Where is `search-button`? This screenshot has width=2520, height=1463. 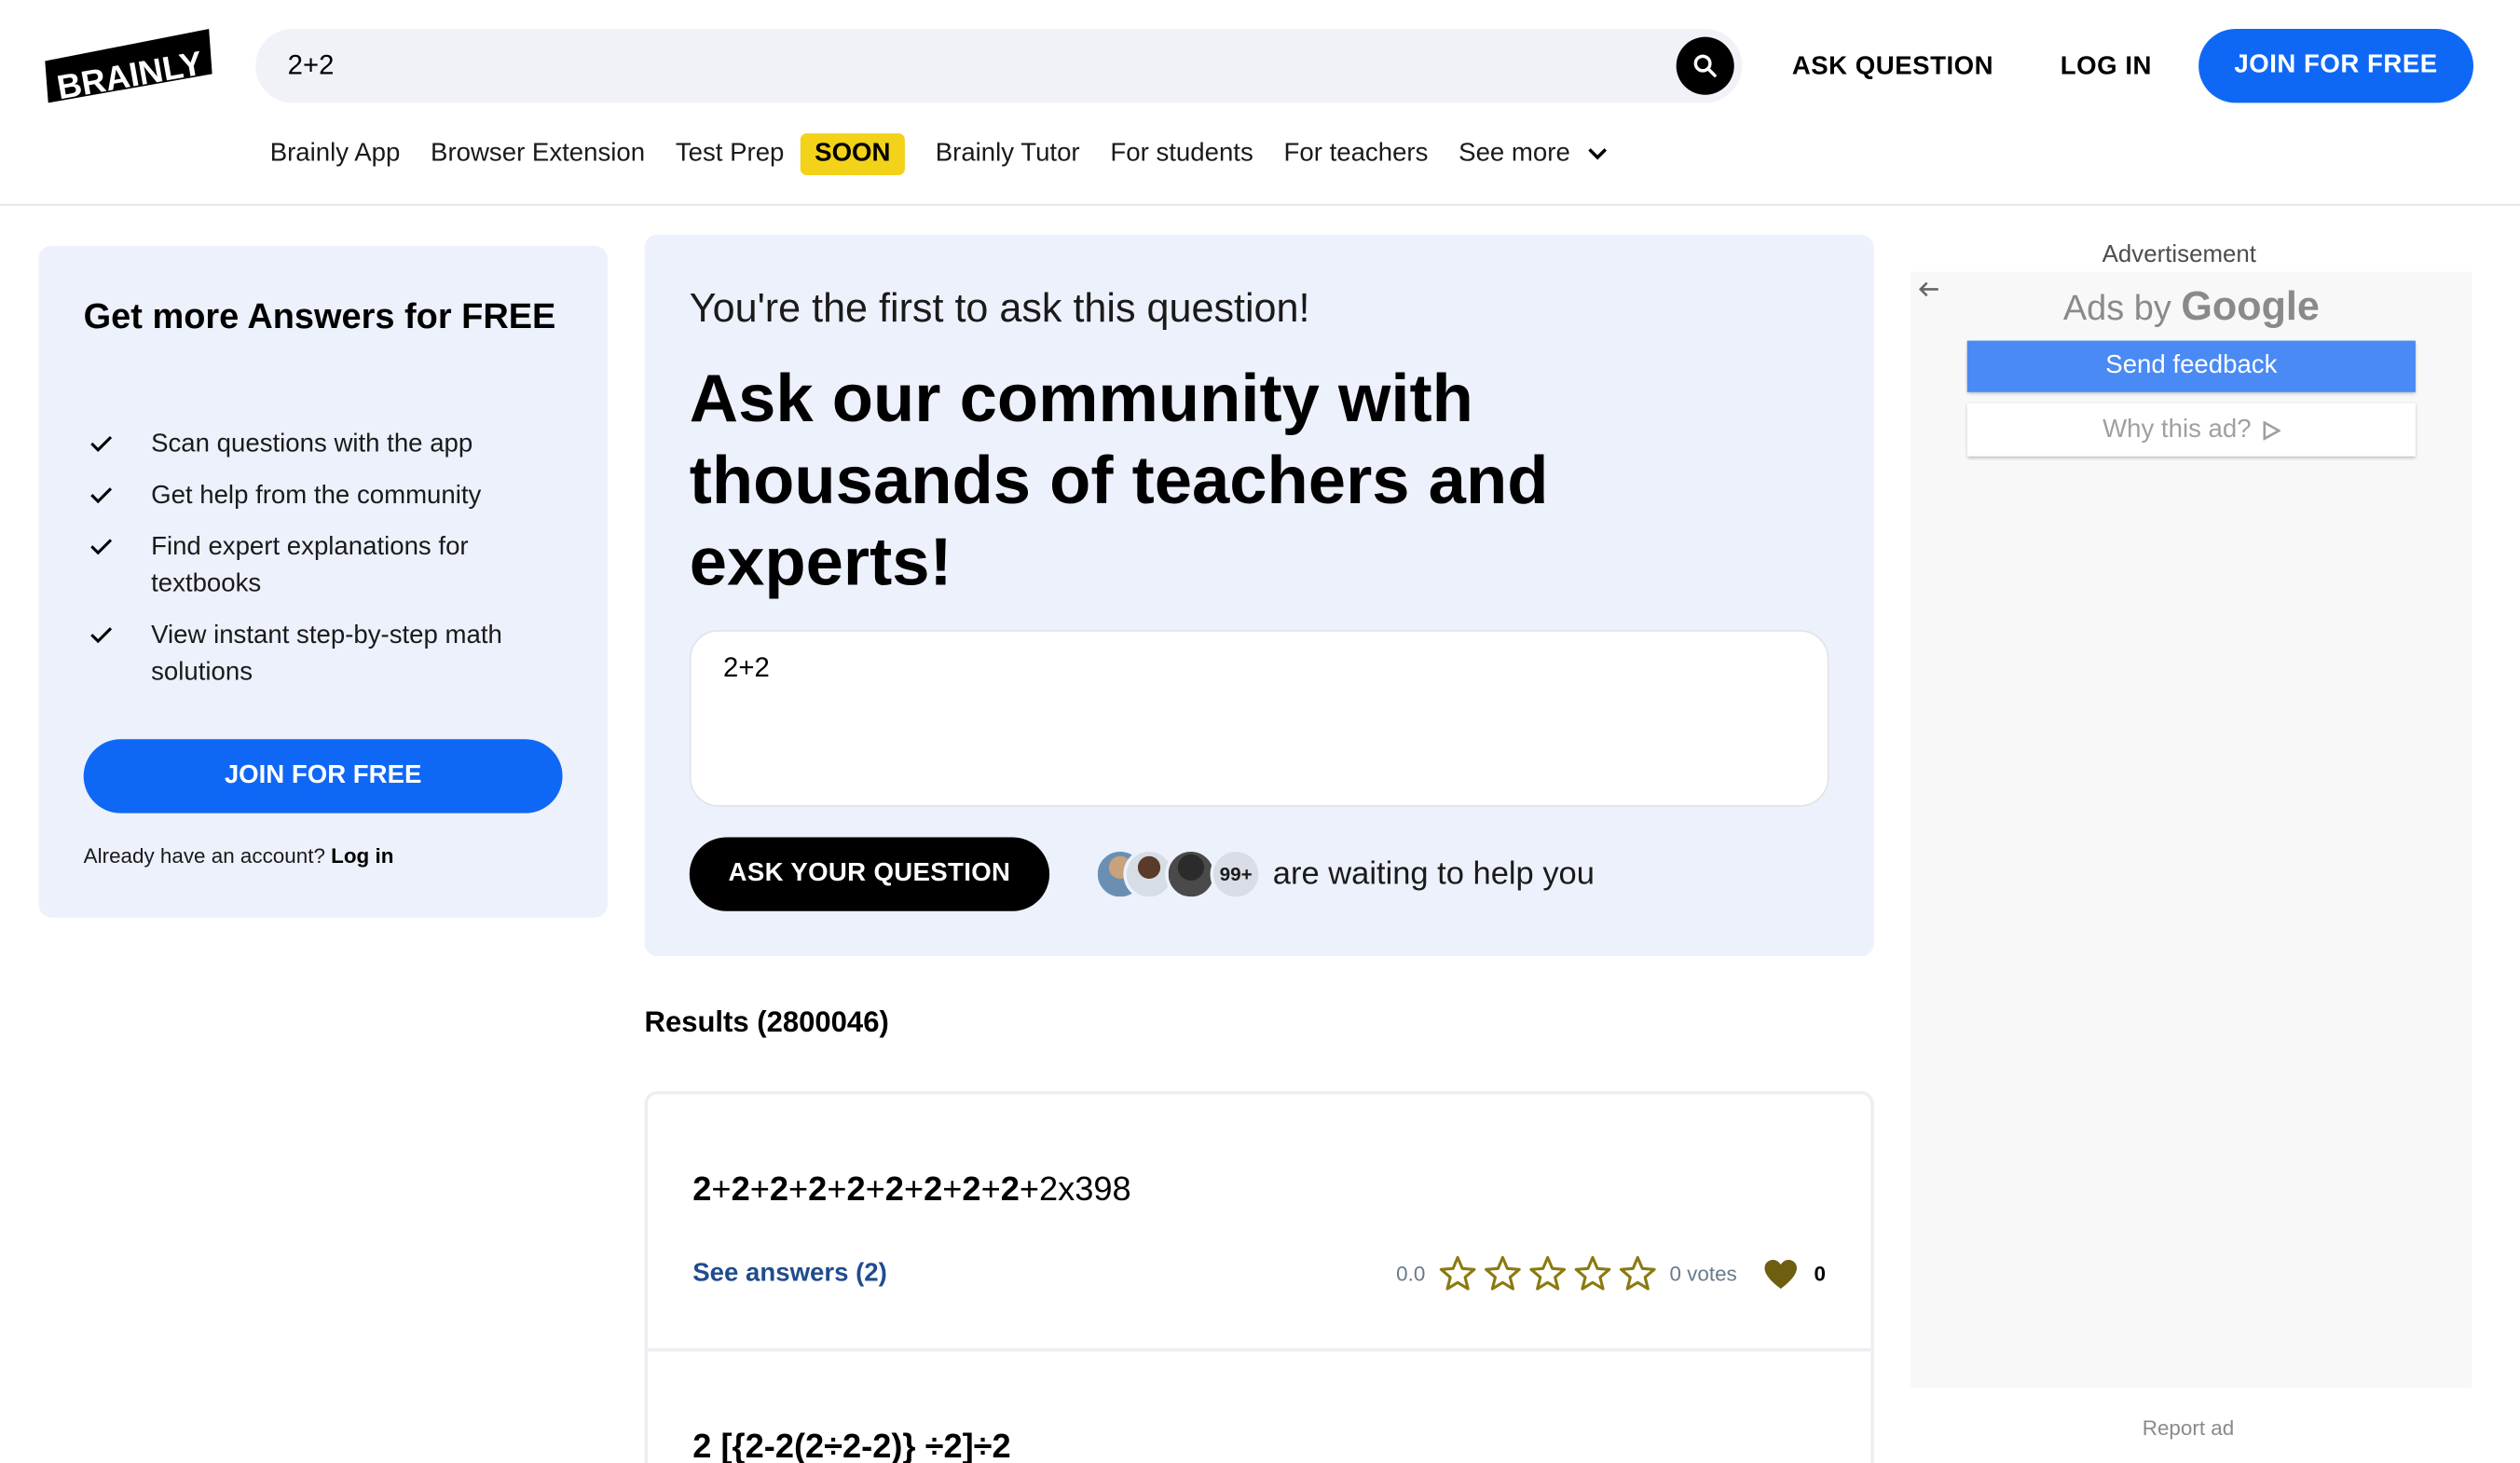
search-button is located at coordinates (1705, 65).